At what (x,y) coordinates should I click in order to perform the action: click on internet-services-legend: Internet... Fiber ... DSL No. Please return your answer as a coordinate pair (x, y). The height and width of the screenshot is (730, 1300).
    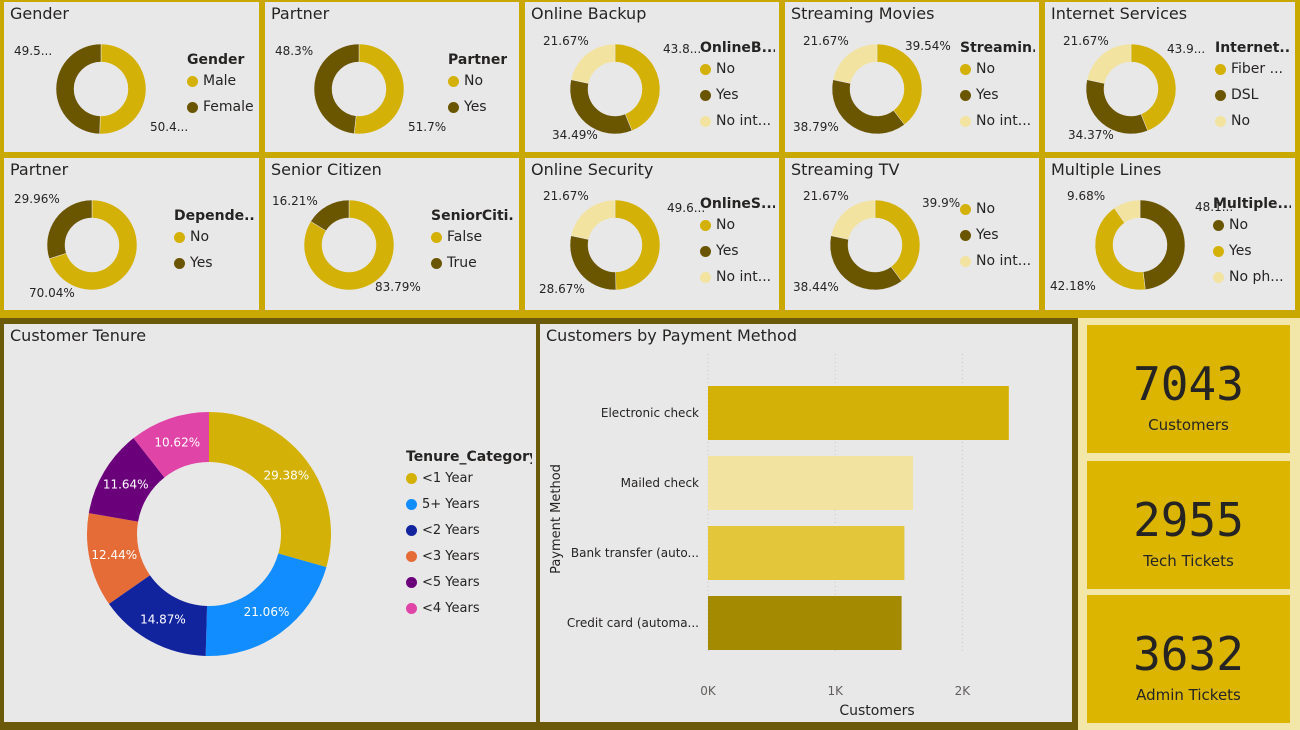
    Looking at the image, I should click on (1253, 87).